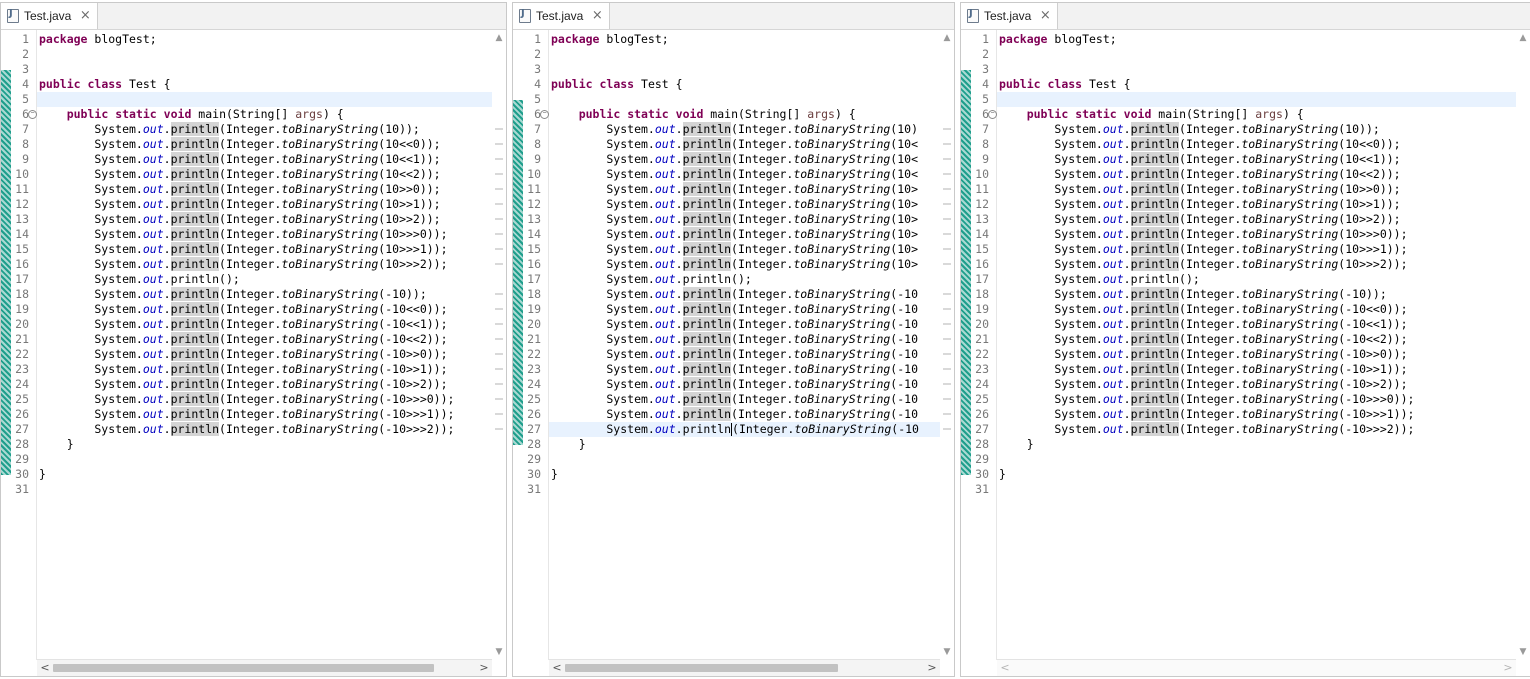  What do you see at coordinates (537, 159) in the screenshot?
I see `line-number: 9` at bounding box center [537, 159].